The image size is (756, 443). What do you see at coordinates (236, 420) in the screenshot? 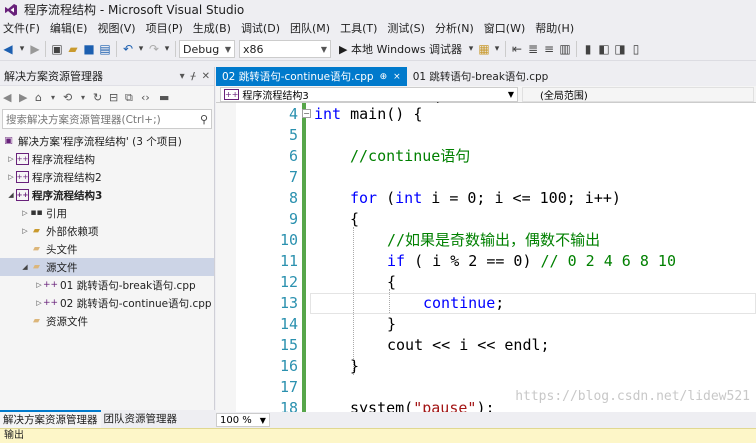
I see `zoom-value: 100 %` at bounding box center [236, 420].